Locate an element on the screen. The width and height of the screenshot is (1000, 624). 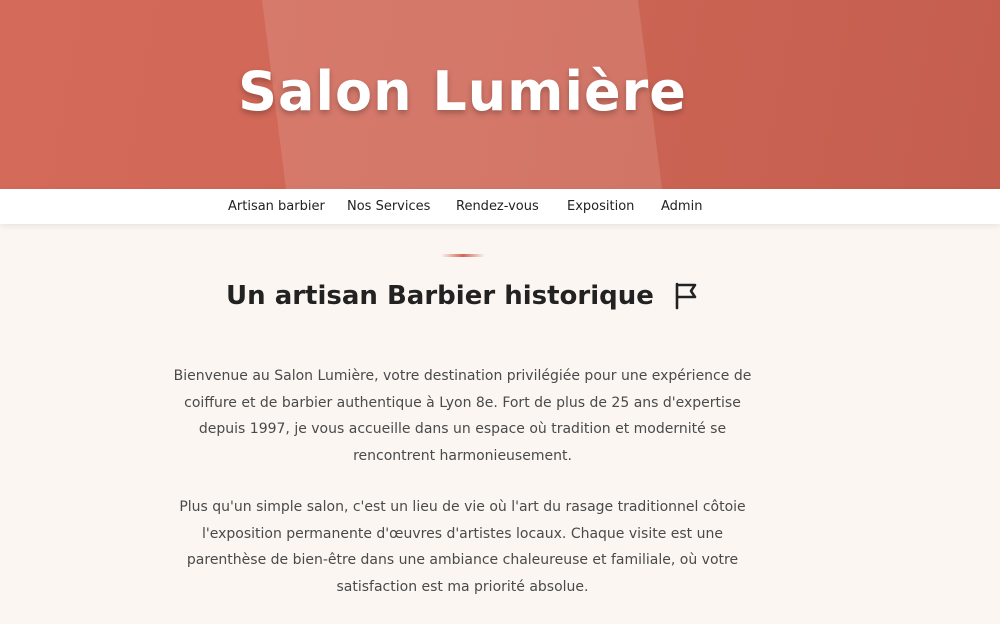
nav-item-admin: Admin is located at coordinates (681, 206).